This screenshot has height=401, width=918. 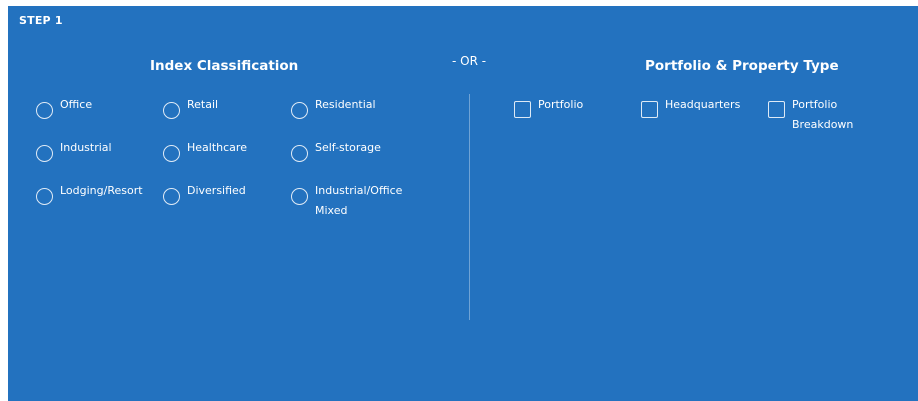 I want to click on checkbox-label: Portfolio, so click(x=561, y=104).